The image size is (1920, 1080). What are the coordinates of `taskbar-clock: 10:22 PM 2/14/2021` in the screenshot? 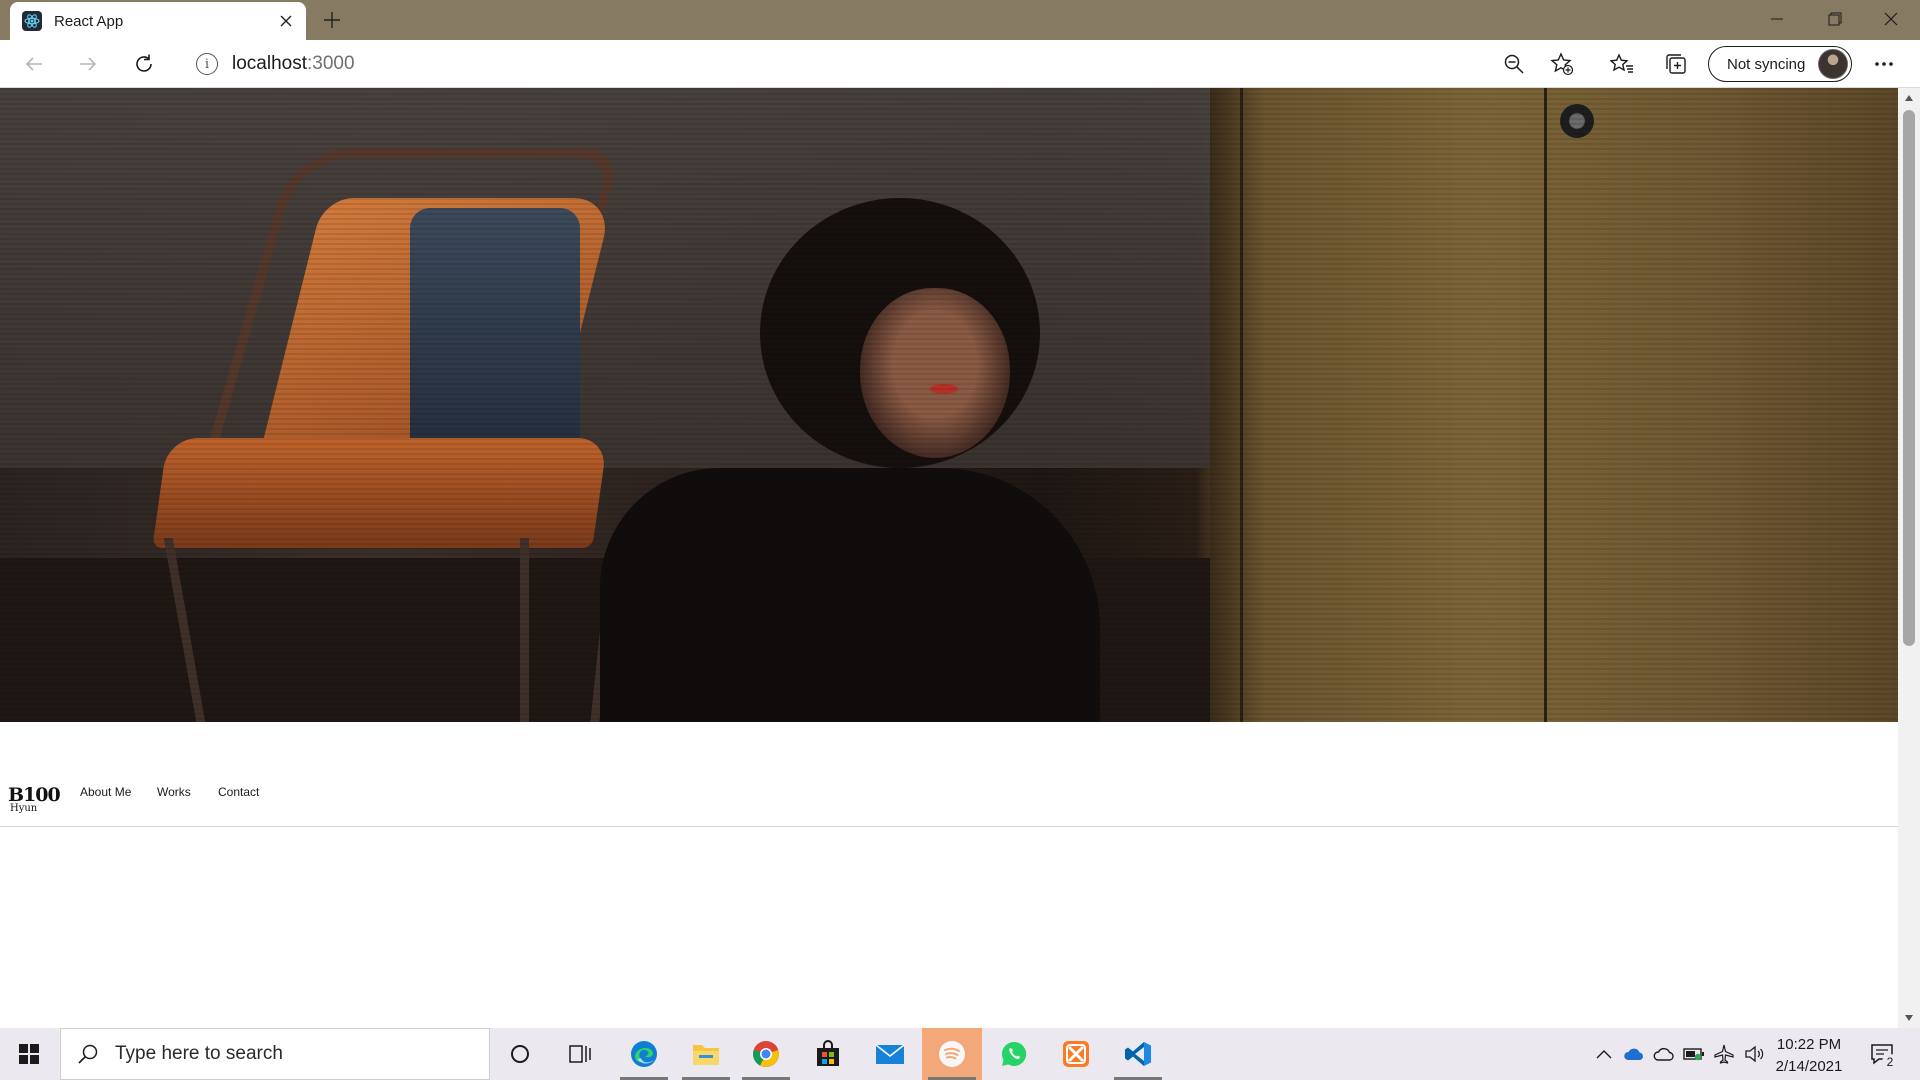 It's located at (1809, 1056).